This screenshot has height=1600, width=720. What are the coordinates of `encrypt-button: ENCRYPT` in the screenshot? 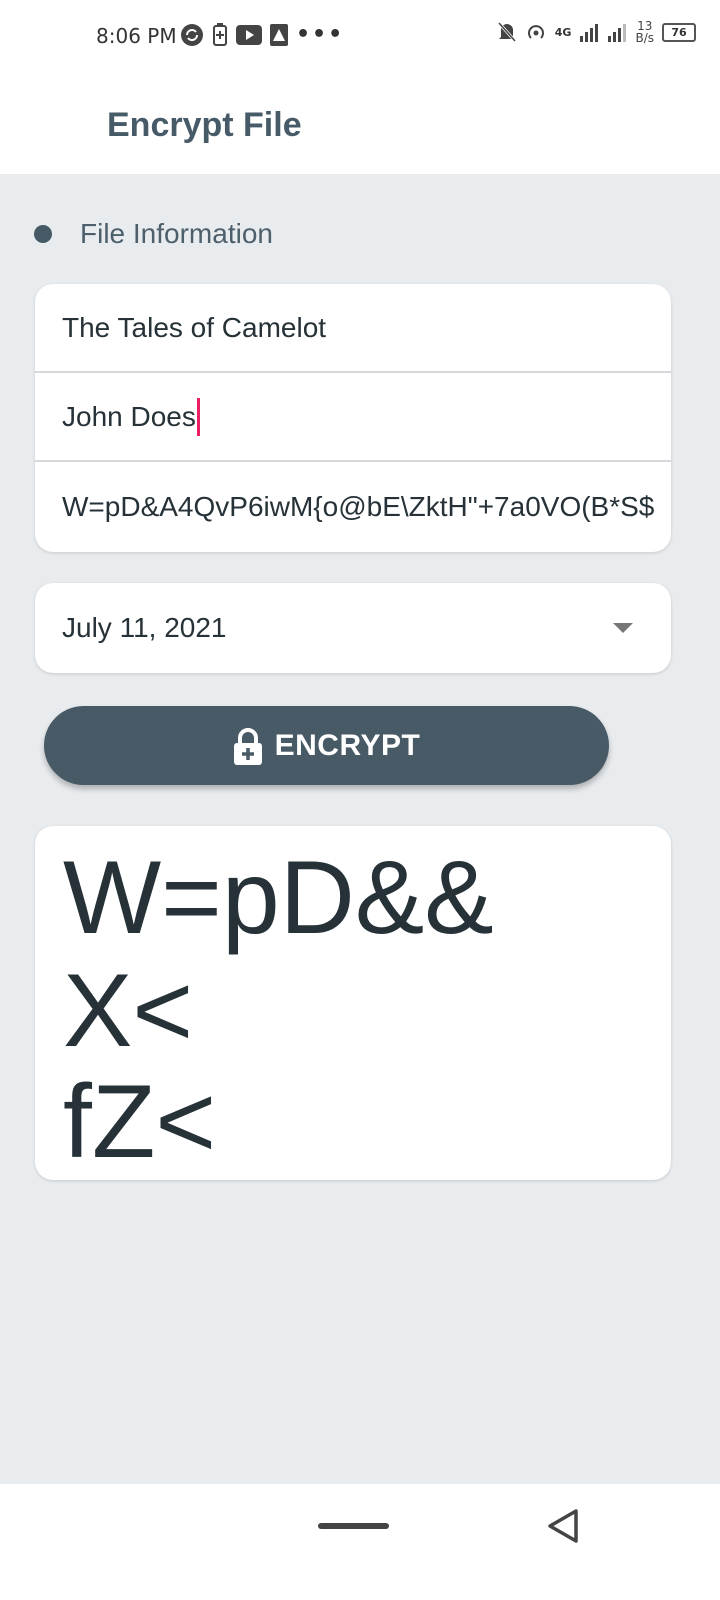 It's located at (326, 745).